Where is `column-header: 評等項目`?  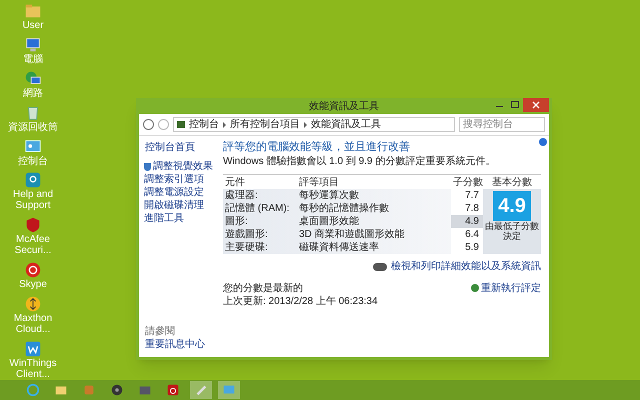
column-header: 評等項目 is located at coordinates (319, 183).